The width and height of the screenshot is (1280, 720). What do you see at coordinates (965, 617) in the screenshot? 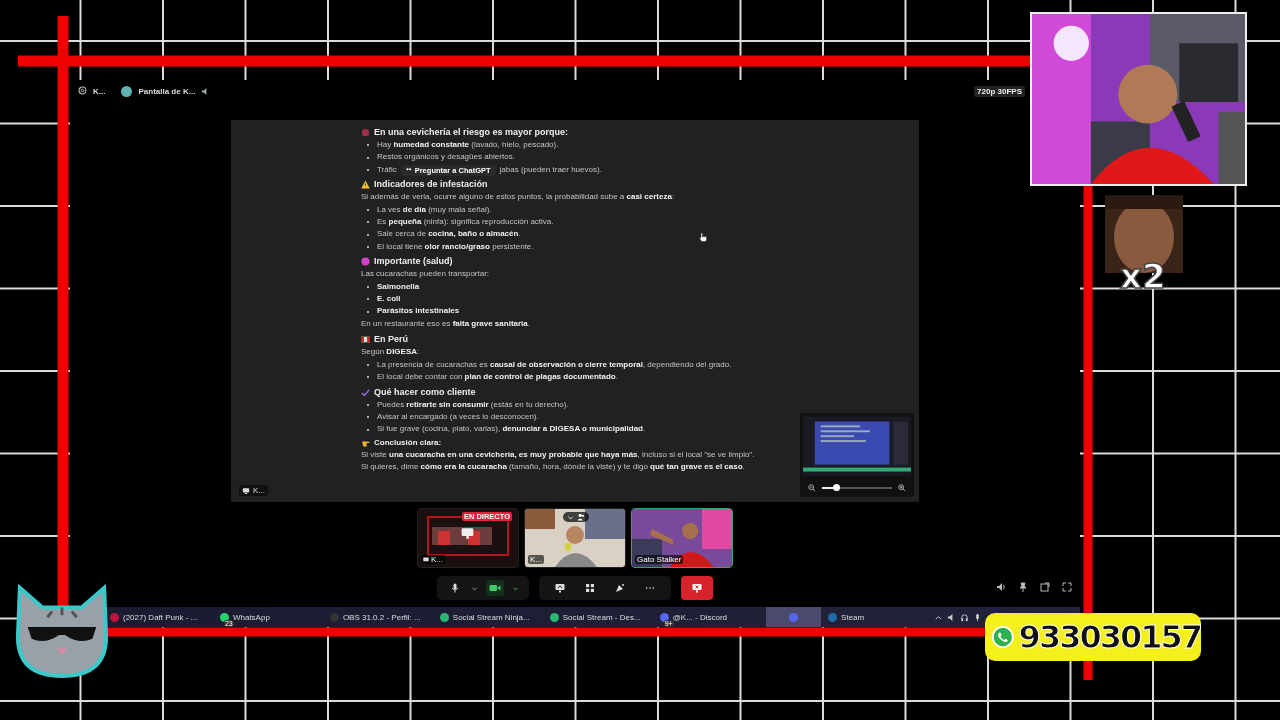
I see `headset-icon` at bounding box center [965, 617].